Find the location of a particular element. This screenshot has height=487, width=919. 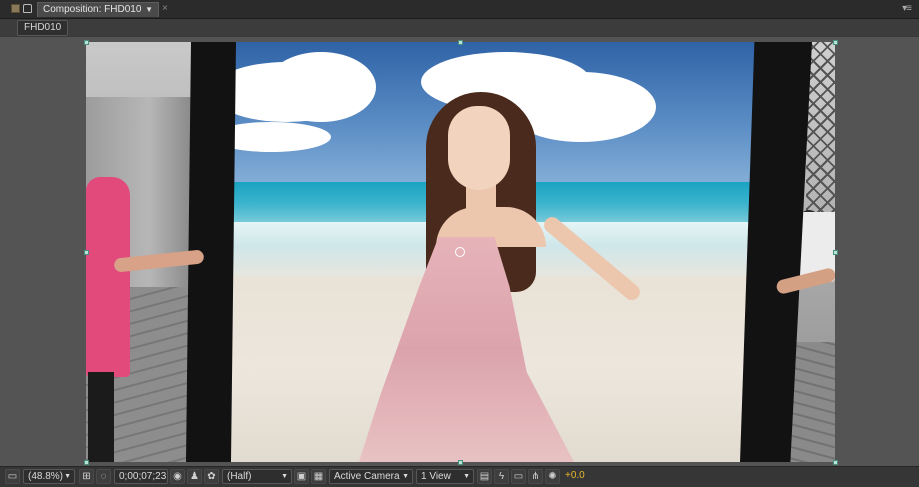

grid-guides-icon: ⊞ is located at coordinates (86, 476).